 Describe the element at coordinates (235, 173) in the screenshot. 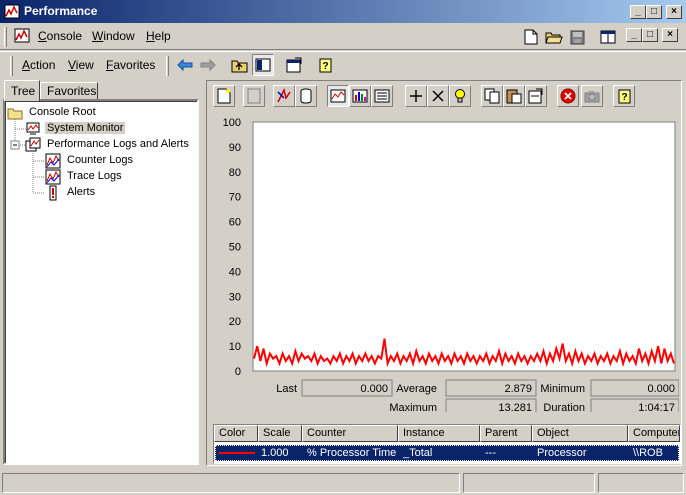

I see `y-tick-label: 80` at that location.